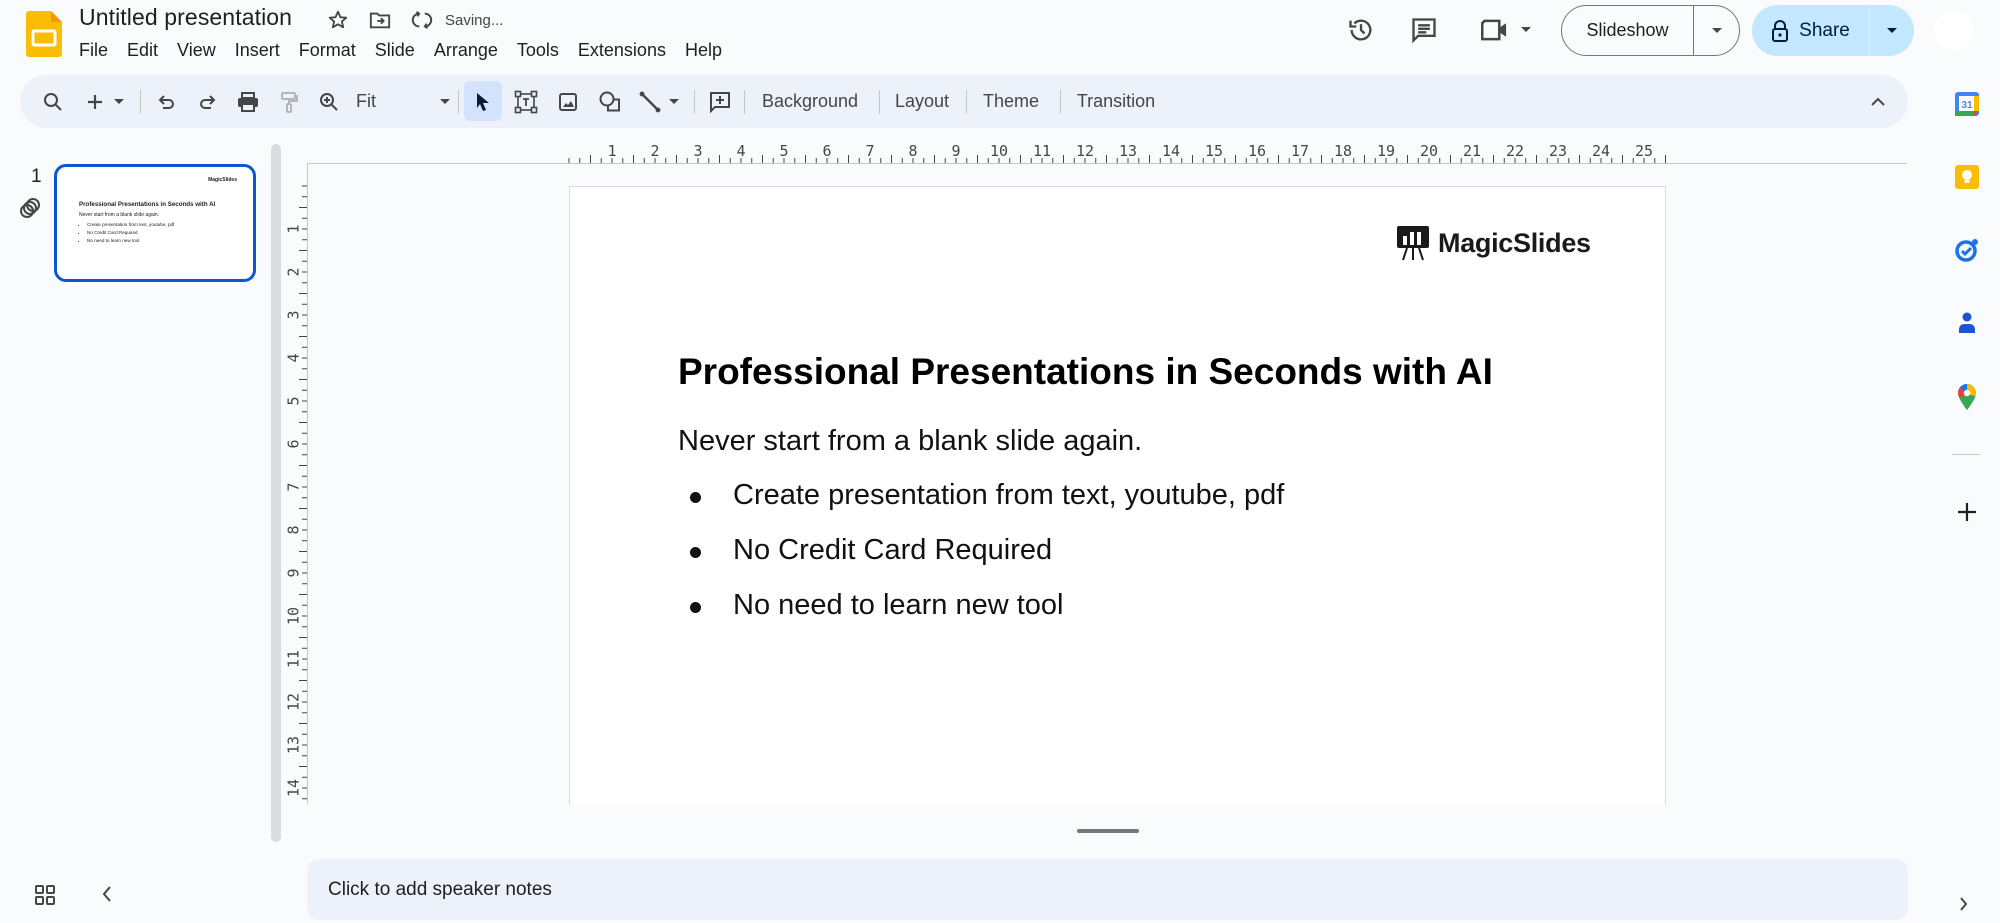  I want to click on maps-app-button, so click(1967, 397).